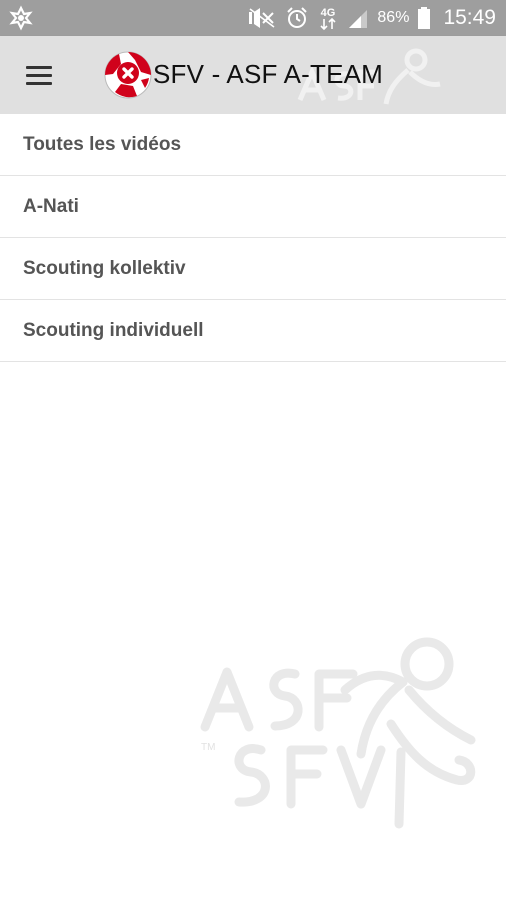 This screenshot has height=900, width=506. I want to click on list-item-label: Toutes les vidéos, so click(102, 144).